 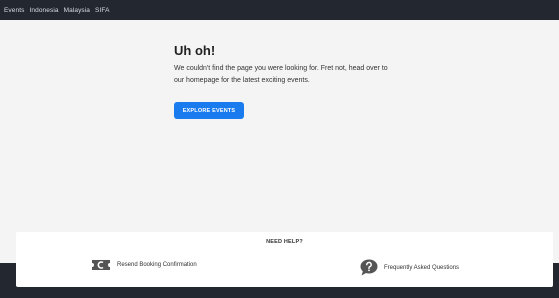 I want to click on explore-events-button: EXPLORE EVENTS, so click(x=209, y=110).